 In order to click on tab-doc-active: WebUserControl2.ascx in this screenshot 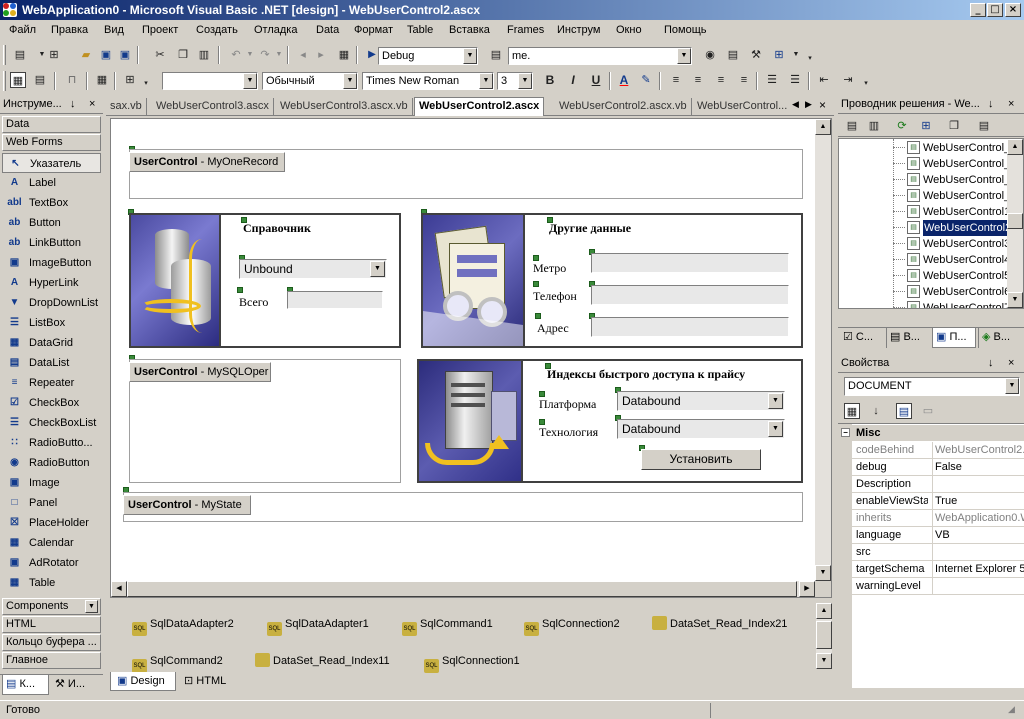, I will do `click(479, 106)`.